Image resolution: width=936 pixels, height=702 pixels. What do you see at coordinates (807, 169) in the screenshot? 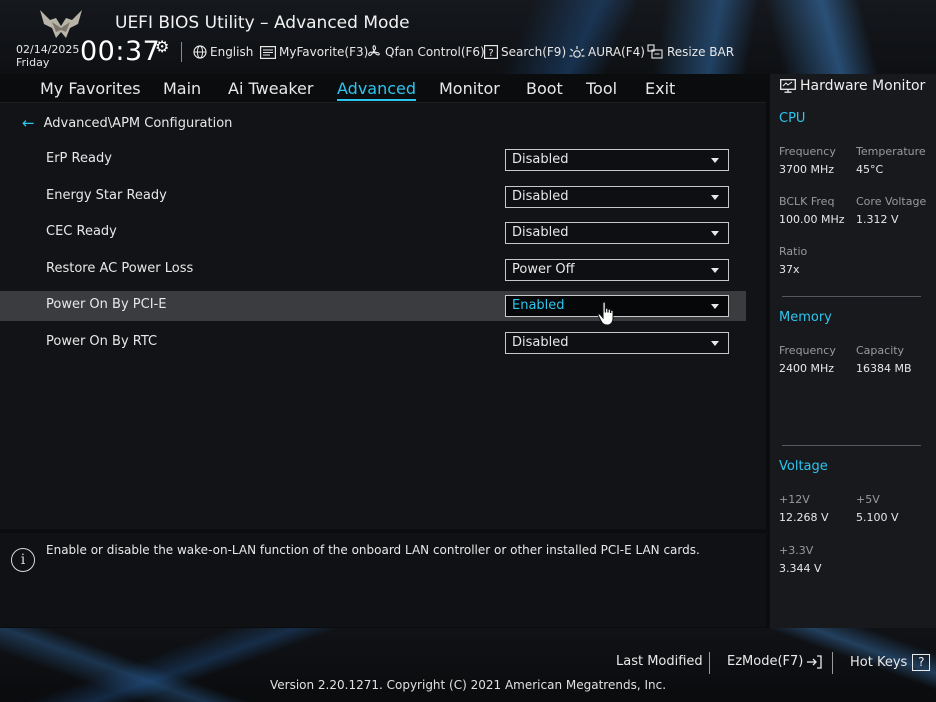
I see `cpu-frequency-value: 3700 MHz` at bounding box center [807, 169].